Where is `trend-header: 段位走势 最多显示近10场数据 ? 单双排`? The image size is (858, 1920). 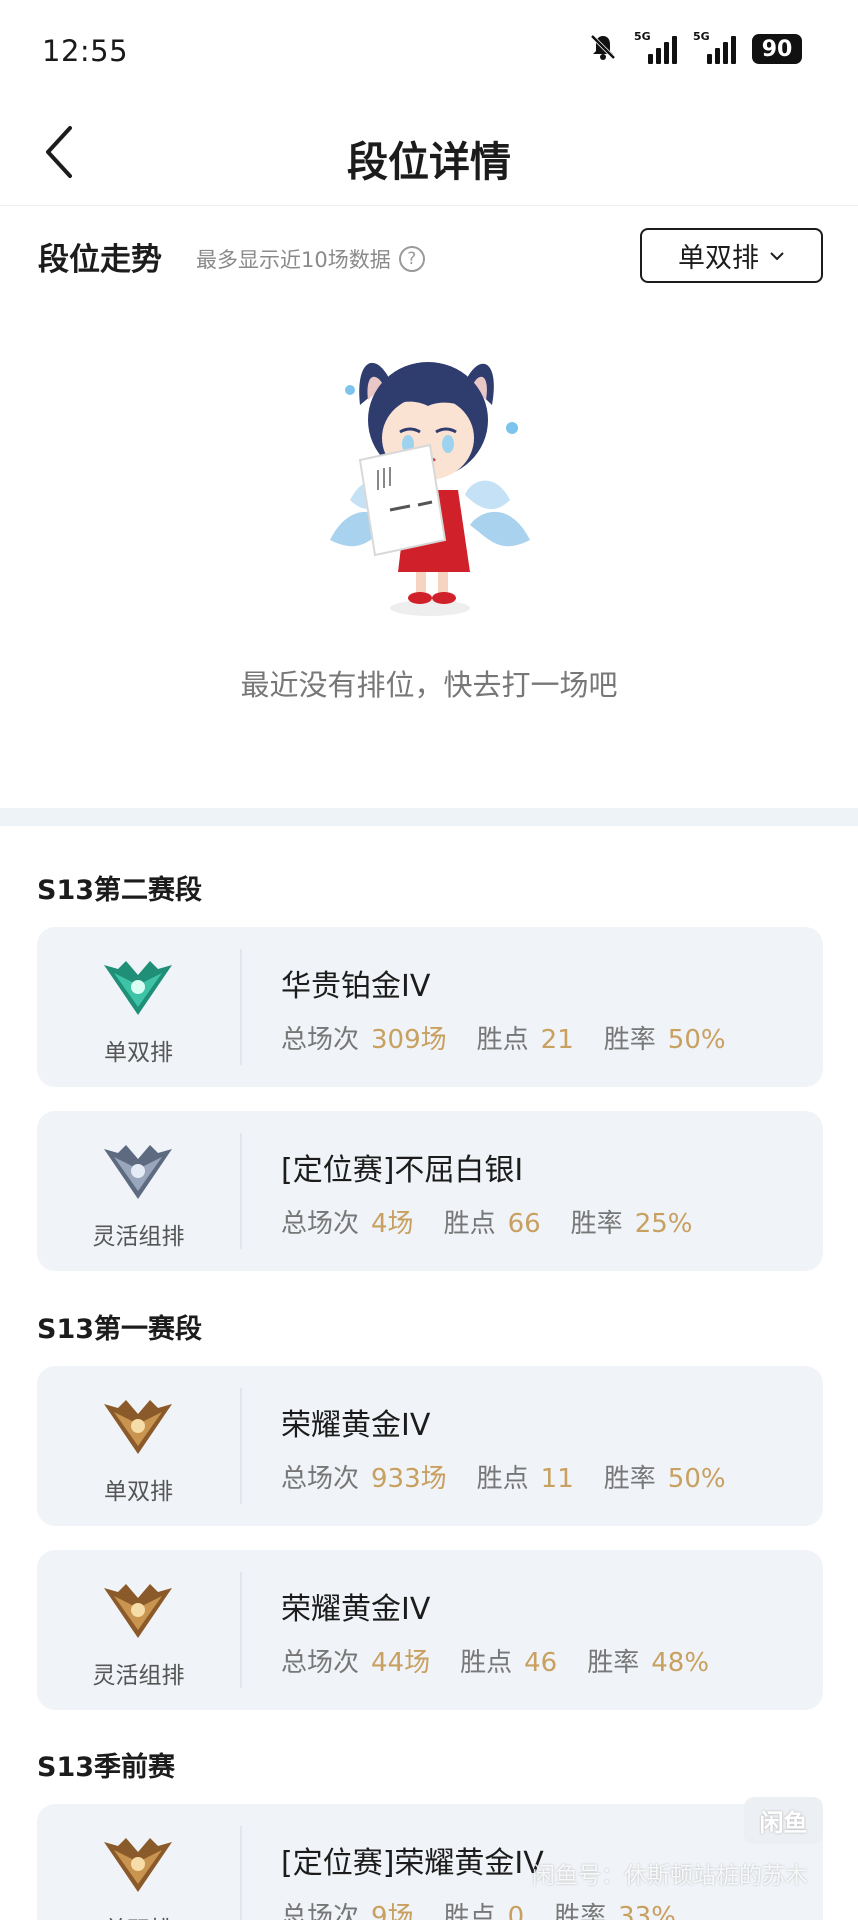 trend-header: 段位走势 最多显示近10场数据 ? 单双排 is located at coordinates (430, 256).